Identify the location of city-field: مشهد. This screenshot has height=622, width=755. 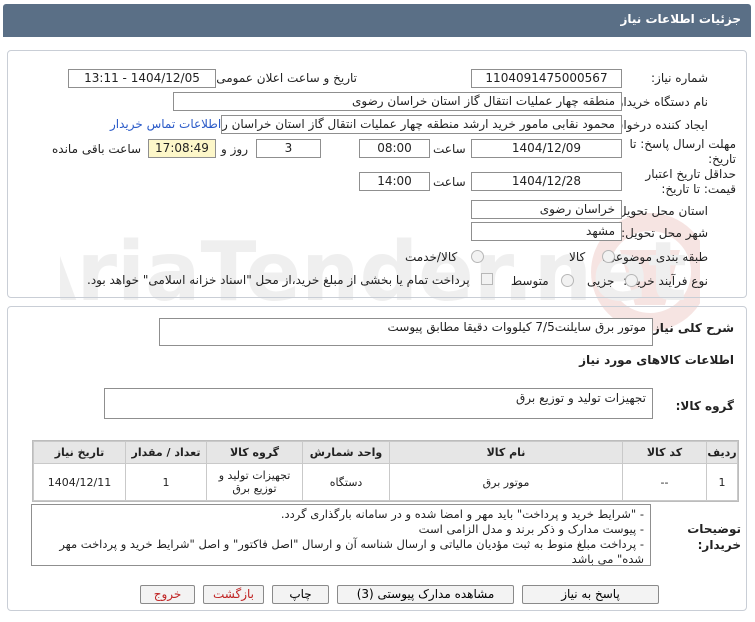
(546, 231).